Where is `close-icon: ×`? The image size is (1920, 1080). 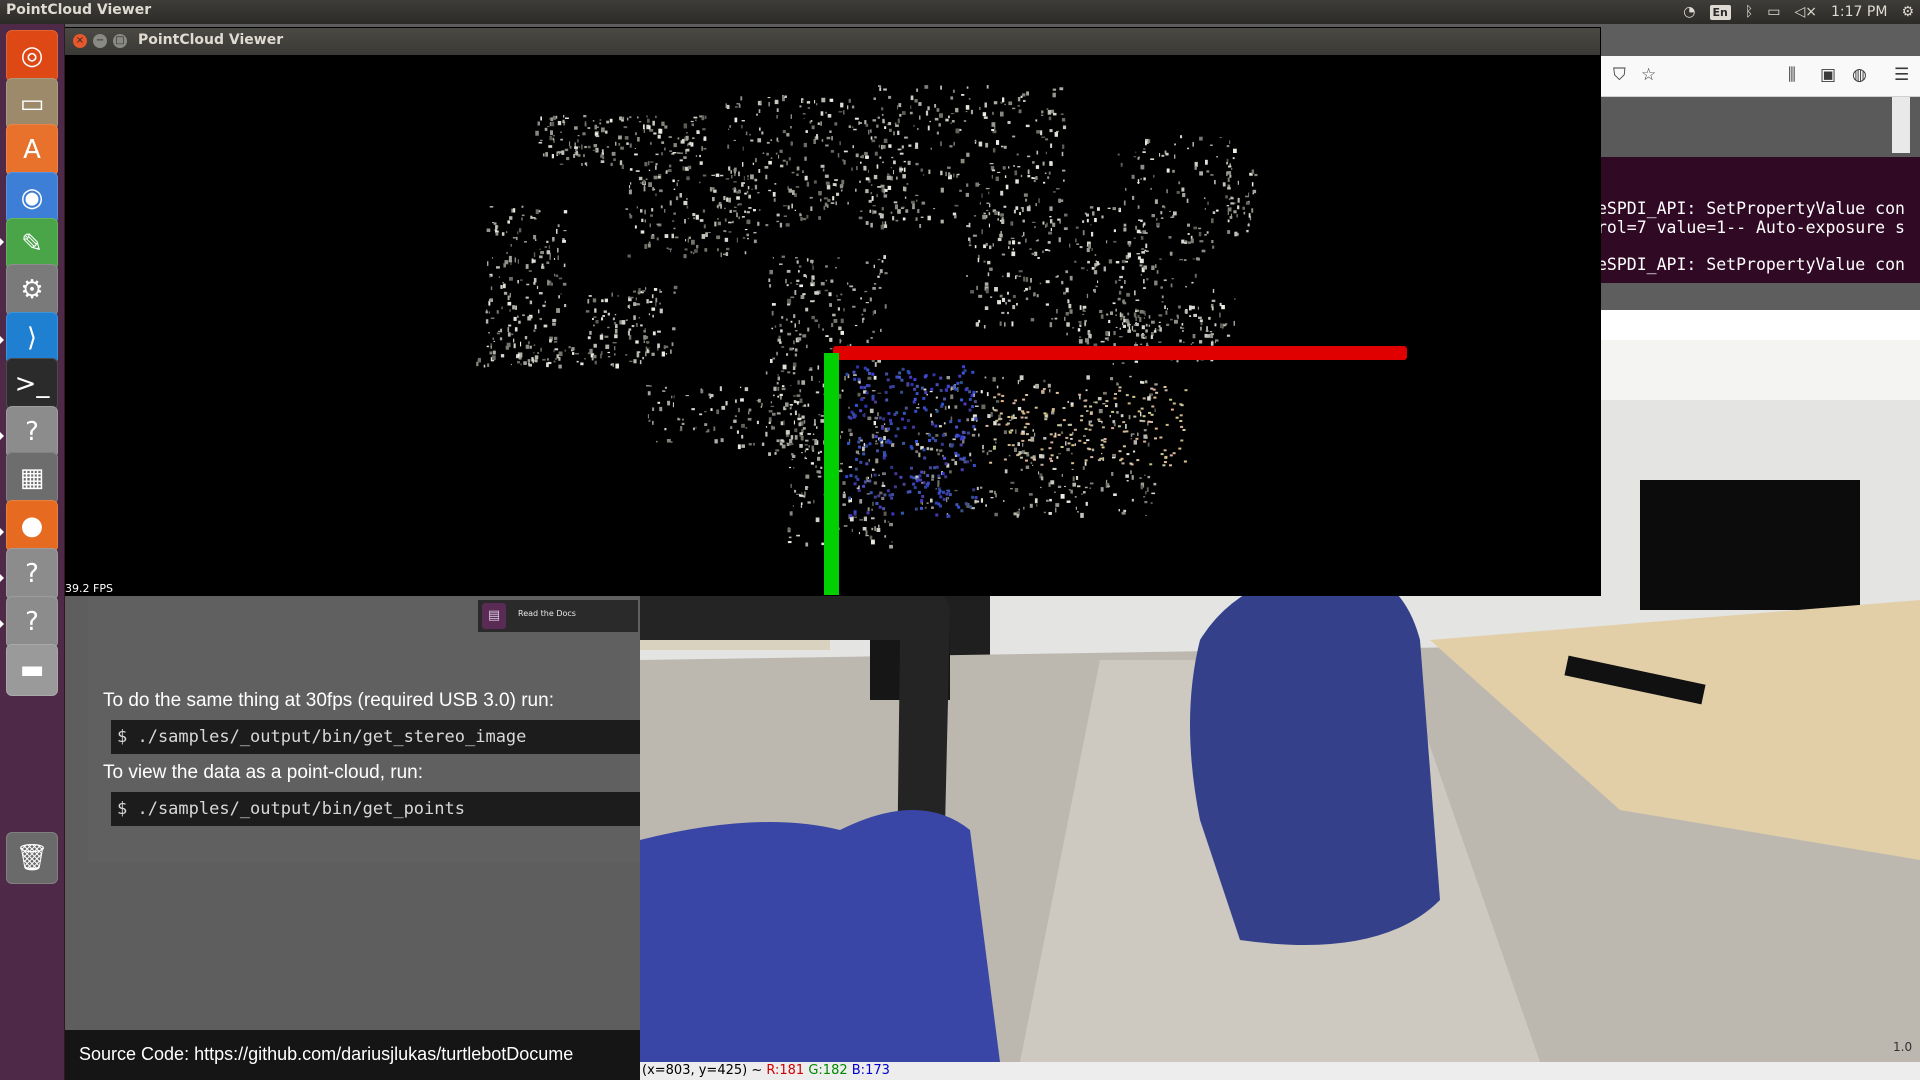
close-icon: × is located at coordinates (80, 41).